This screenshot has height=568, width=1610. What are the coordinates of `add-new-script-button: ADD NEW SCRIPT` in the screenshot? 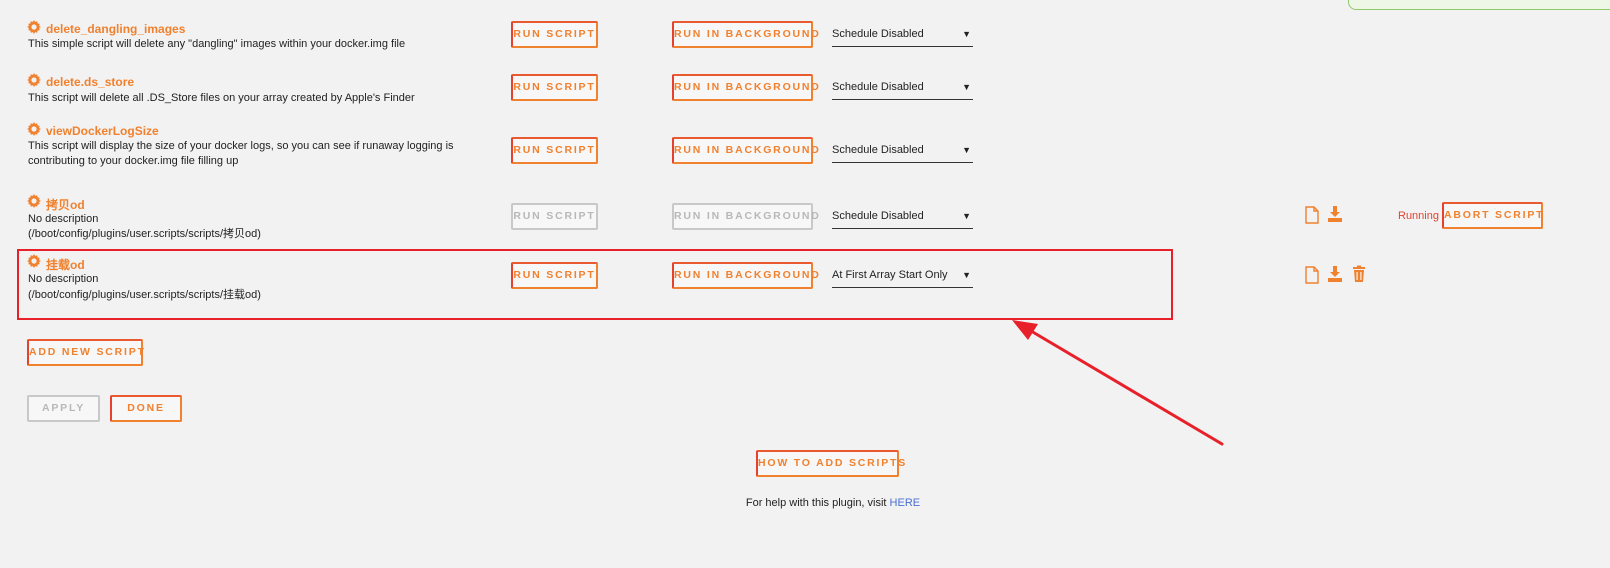 It's located at (85, 352).